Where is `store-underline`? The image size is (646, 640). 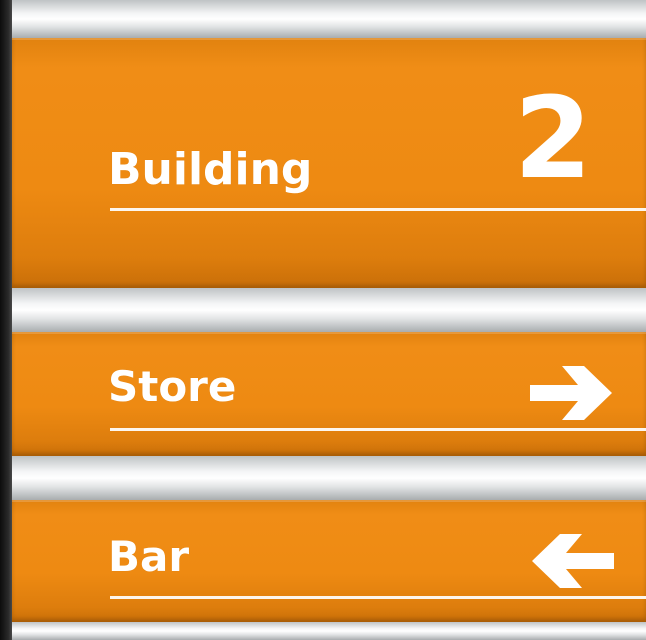 store-underline is located at coordinates (378, 429).